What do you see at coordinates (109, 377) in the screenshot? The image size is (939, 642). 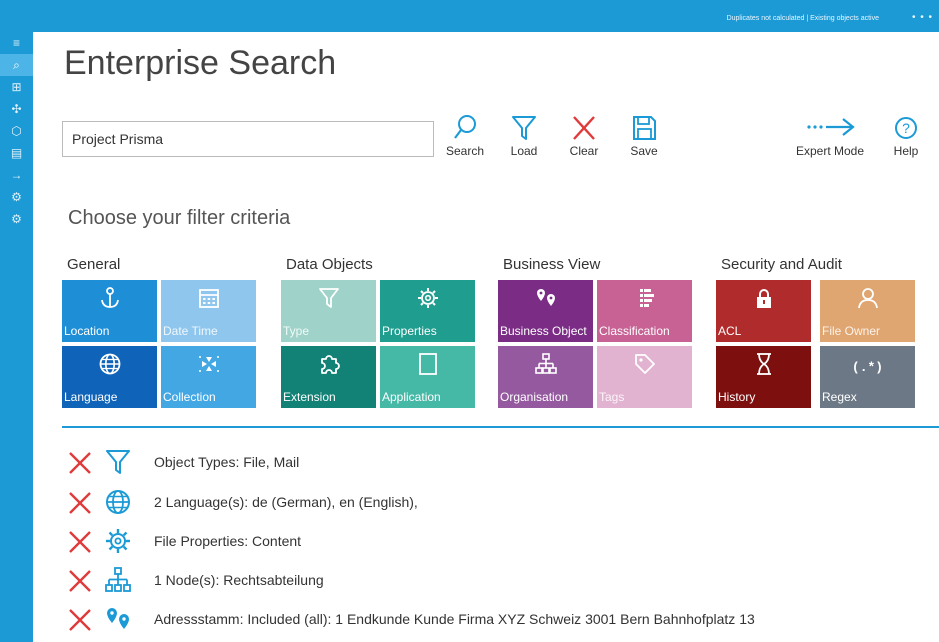 I see `tile-language: Language` at bounding box center [109, 377].